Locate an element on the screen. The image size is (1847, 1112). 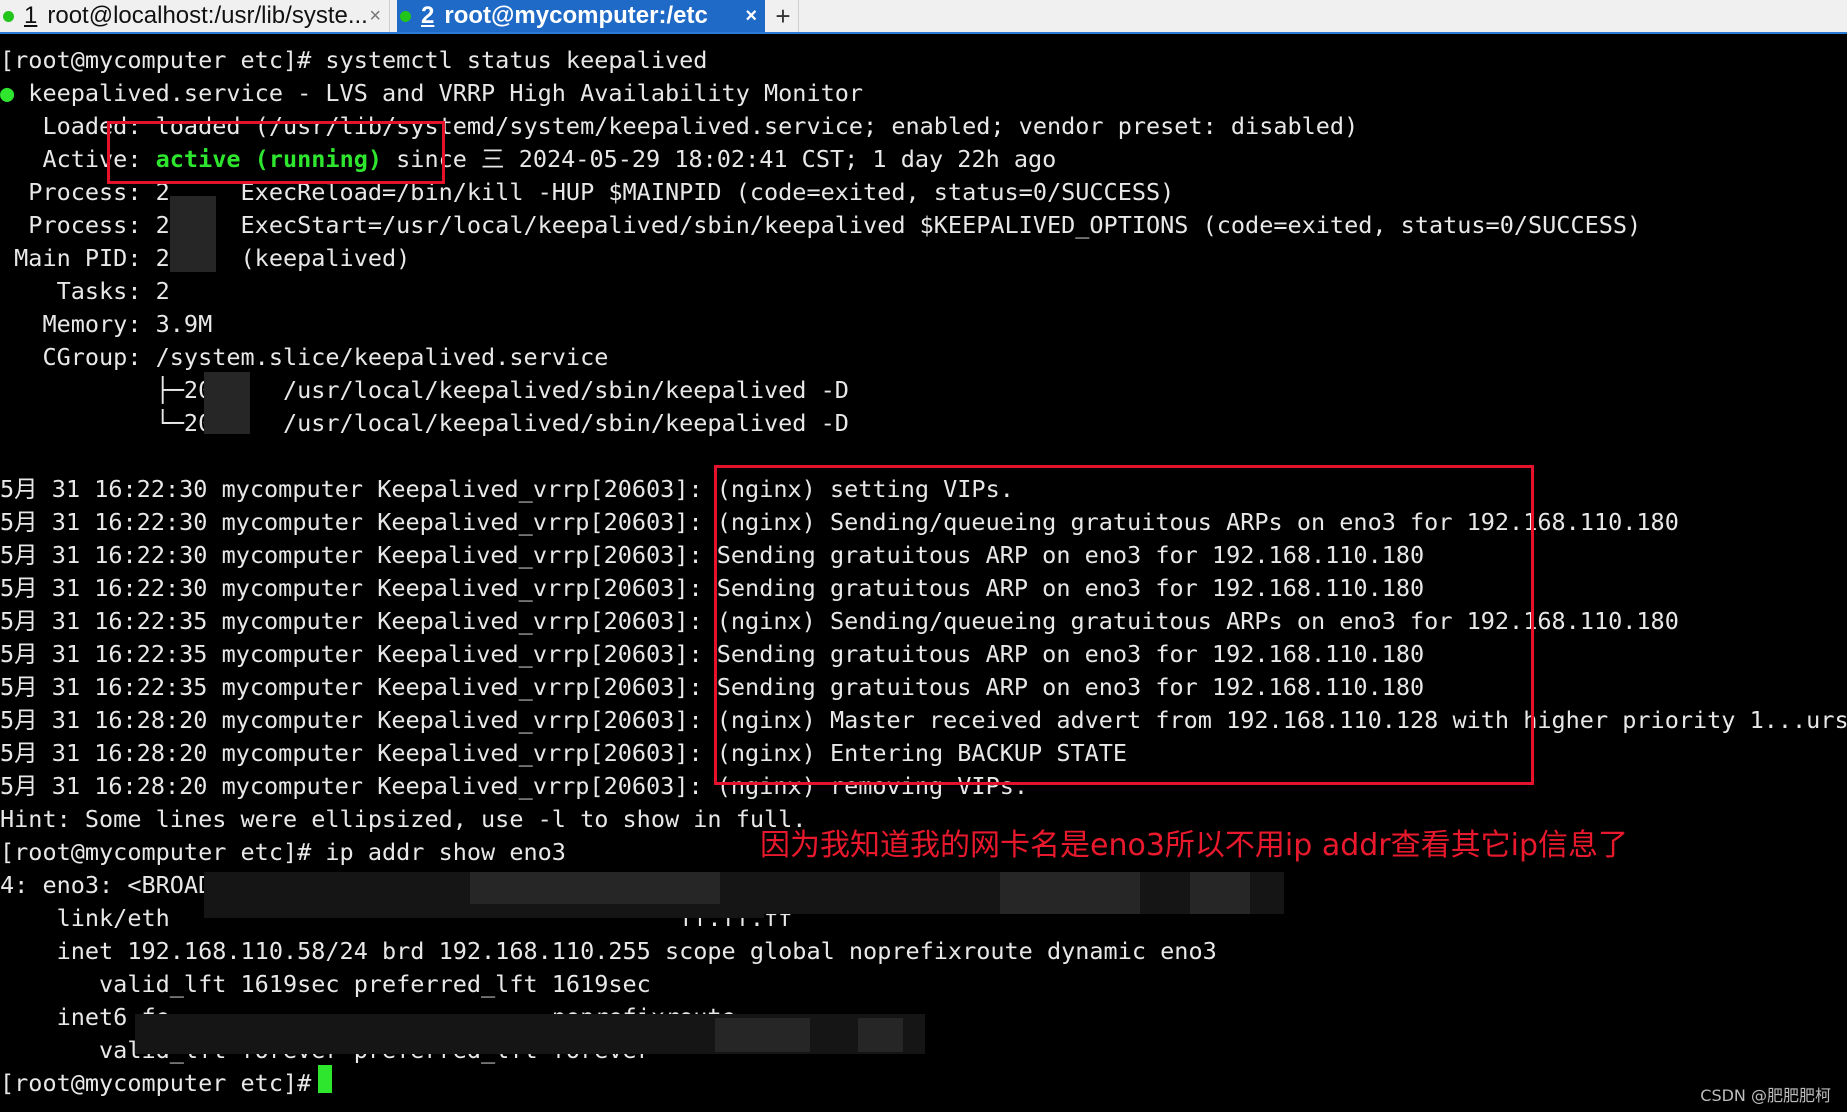
line-text: Tasks: 2 is located at coordinates (85, 291).